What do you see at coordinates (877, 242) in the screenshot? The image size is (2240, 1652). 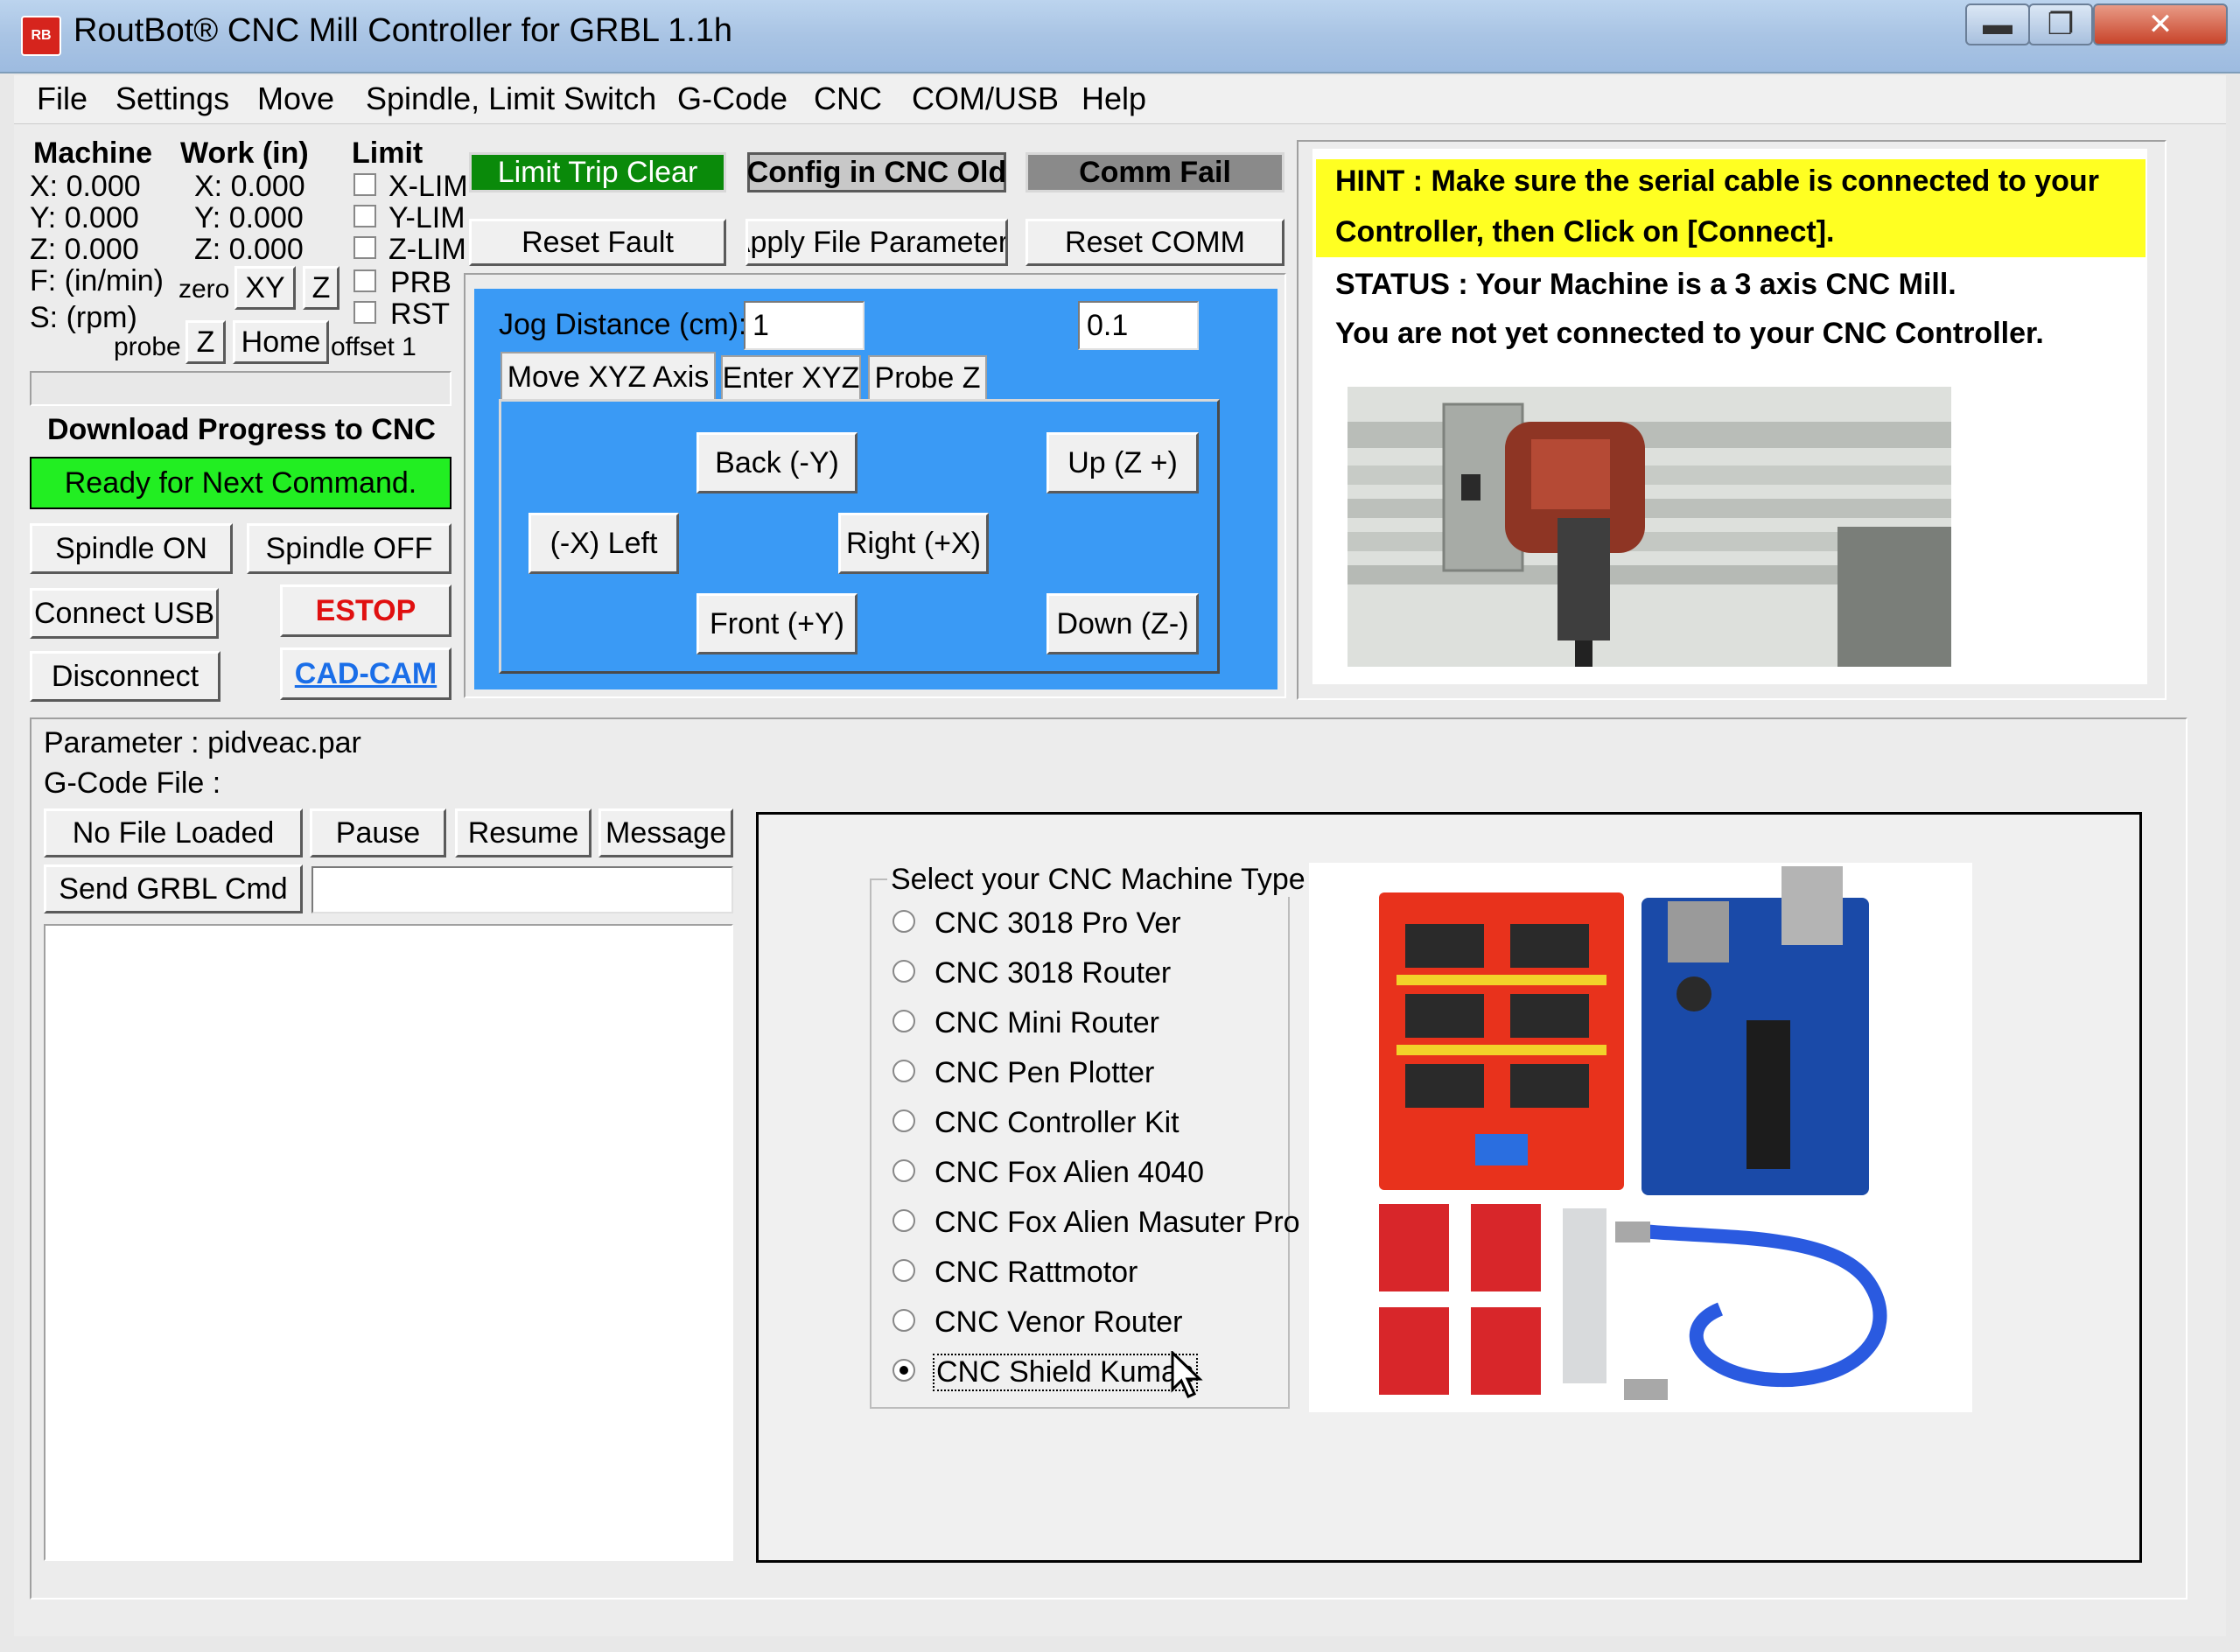 I see `apply-file-parameters-button: Apply File Parameters` at bounding box center [877, 242].